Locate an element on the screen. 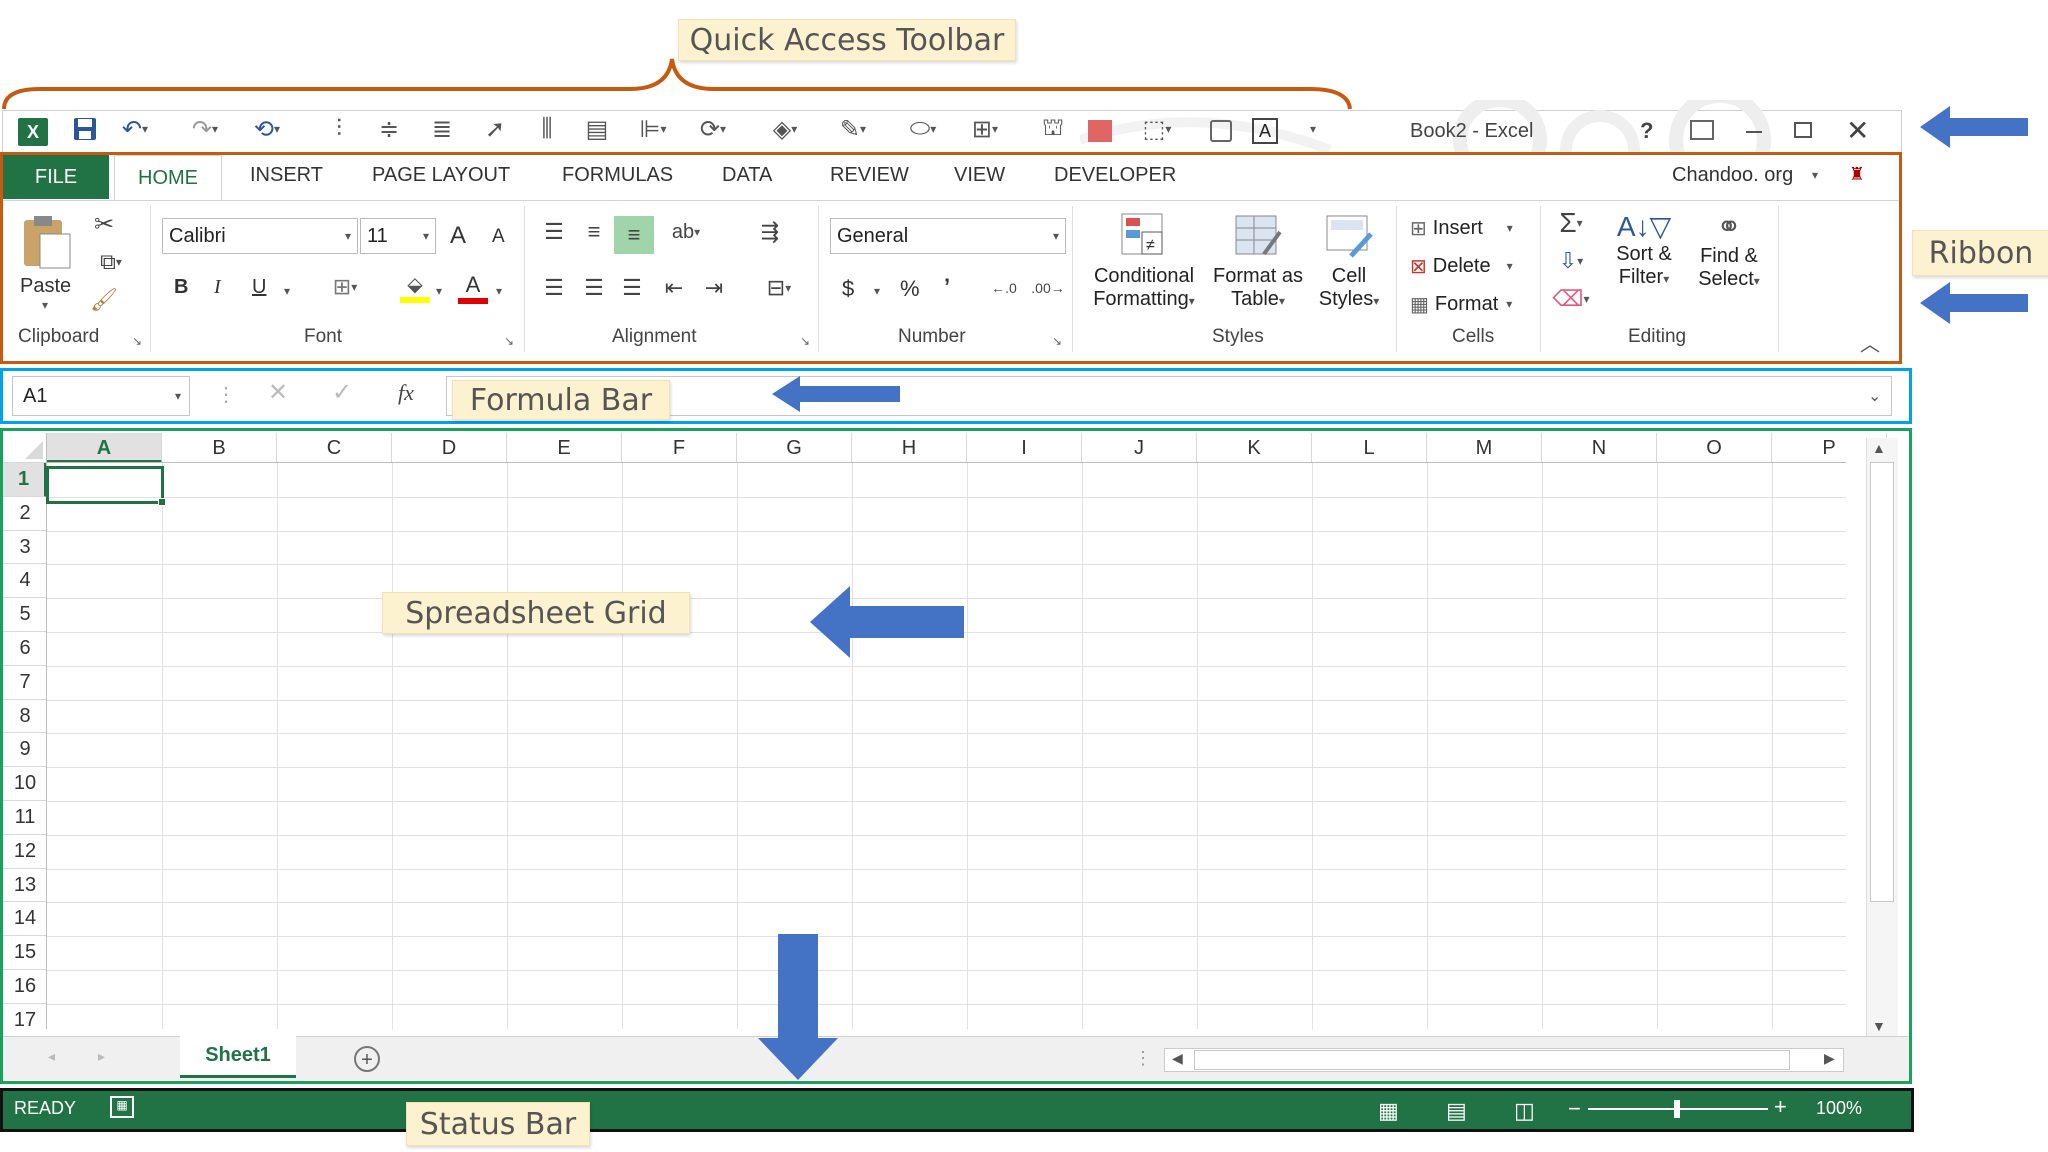 Image resolution: width=2048 pixels, height=1152 pixels. column-header: A is located at coordinates (104, 448).